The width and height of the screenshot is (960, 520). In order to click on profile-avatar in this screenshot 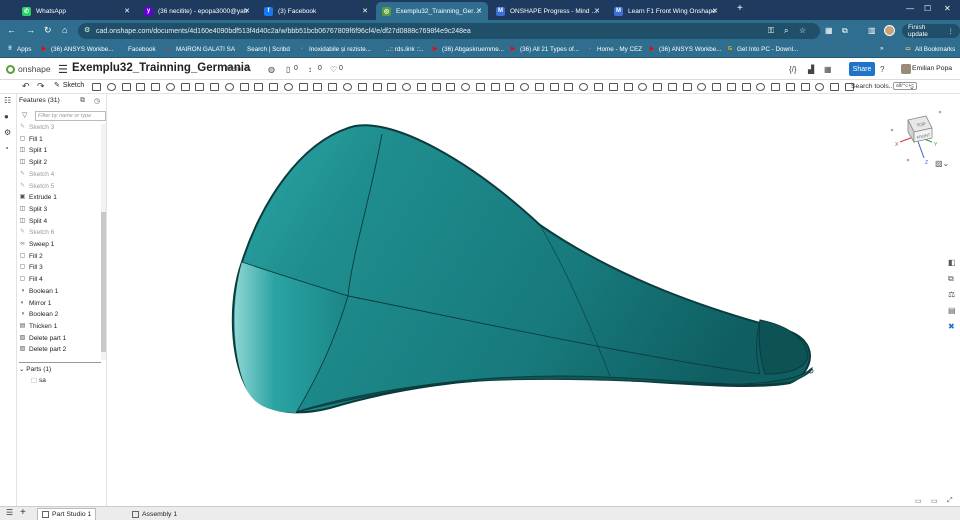, I will do `click(889, 30)`.